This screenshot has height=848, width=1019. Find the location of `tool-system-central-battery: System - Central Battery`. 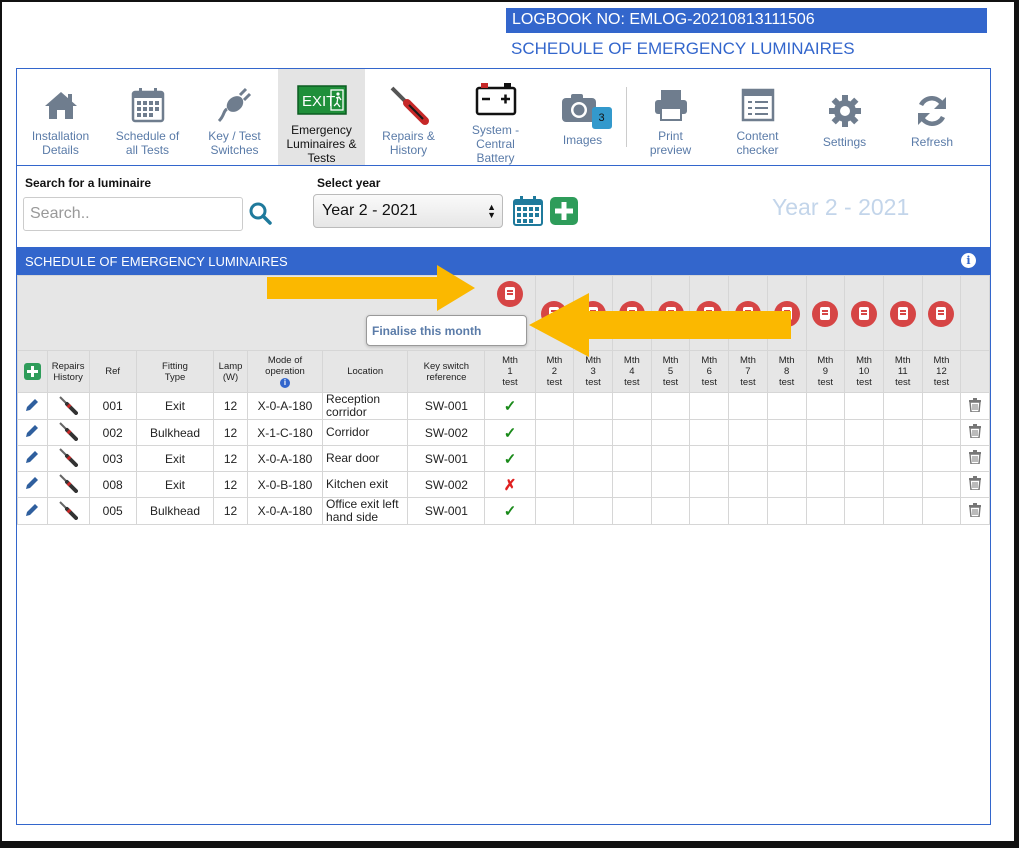

tool-system-central-battery: System - Central Battery is located at coordinates (495, 117).